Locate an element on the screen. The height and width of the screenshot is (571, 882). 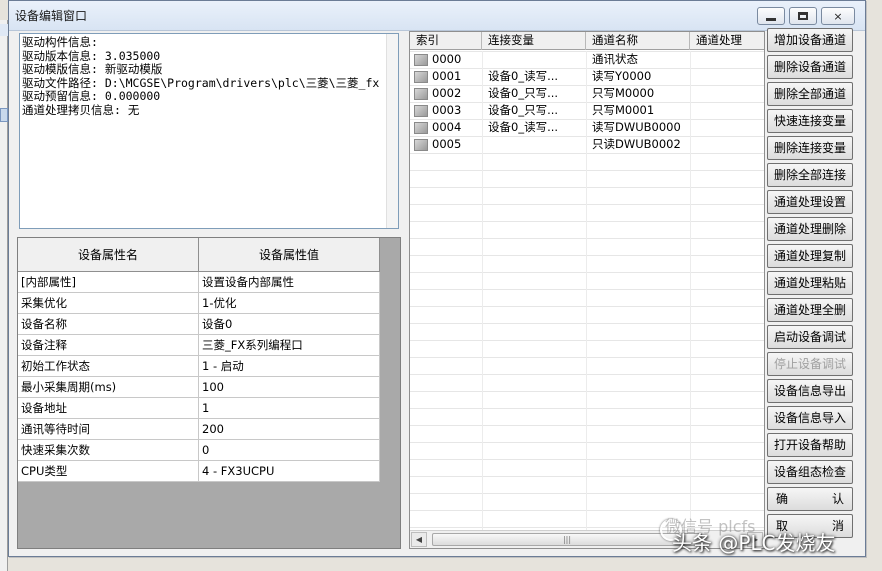
channel-proc-delete-all-button: 通道处理全删 is located at coordinates (810, 310).